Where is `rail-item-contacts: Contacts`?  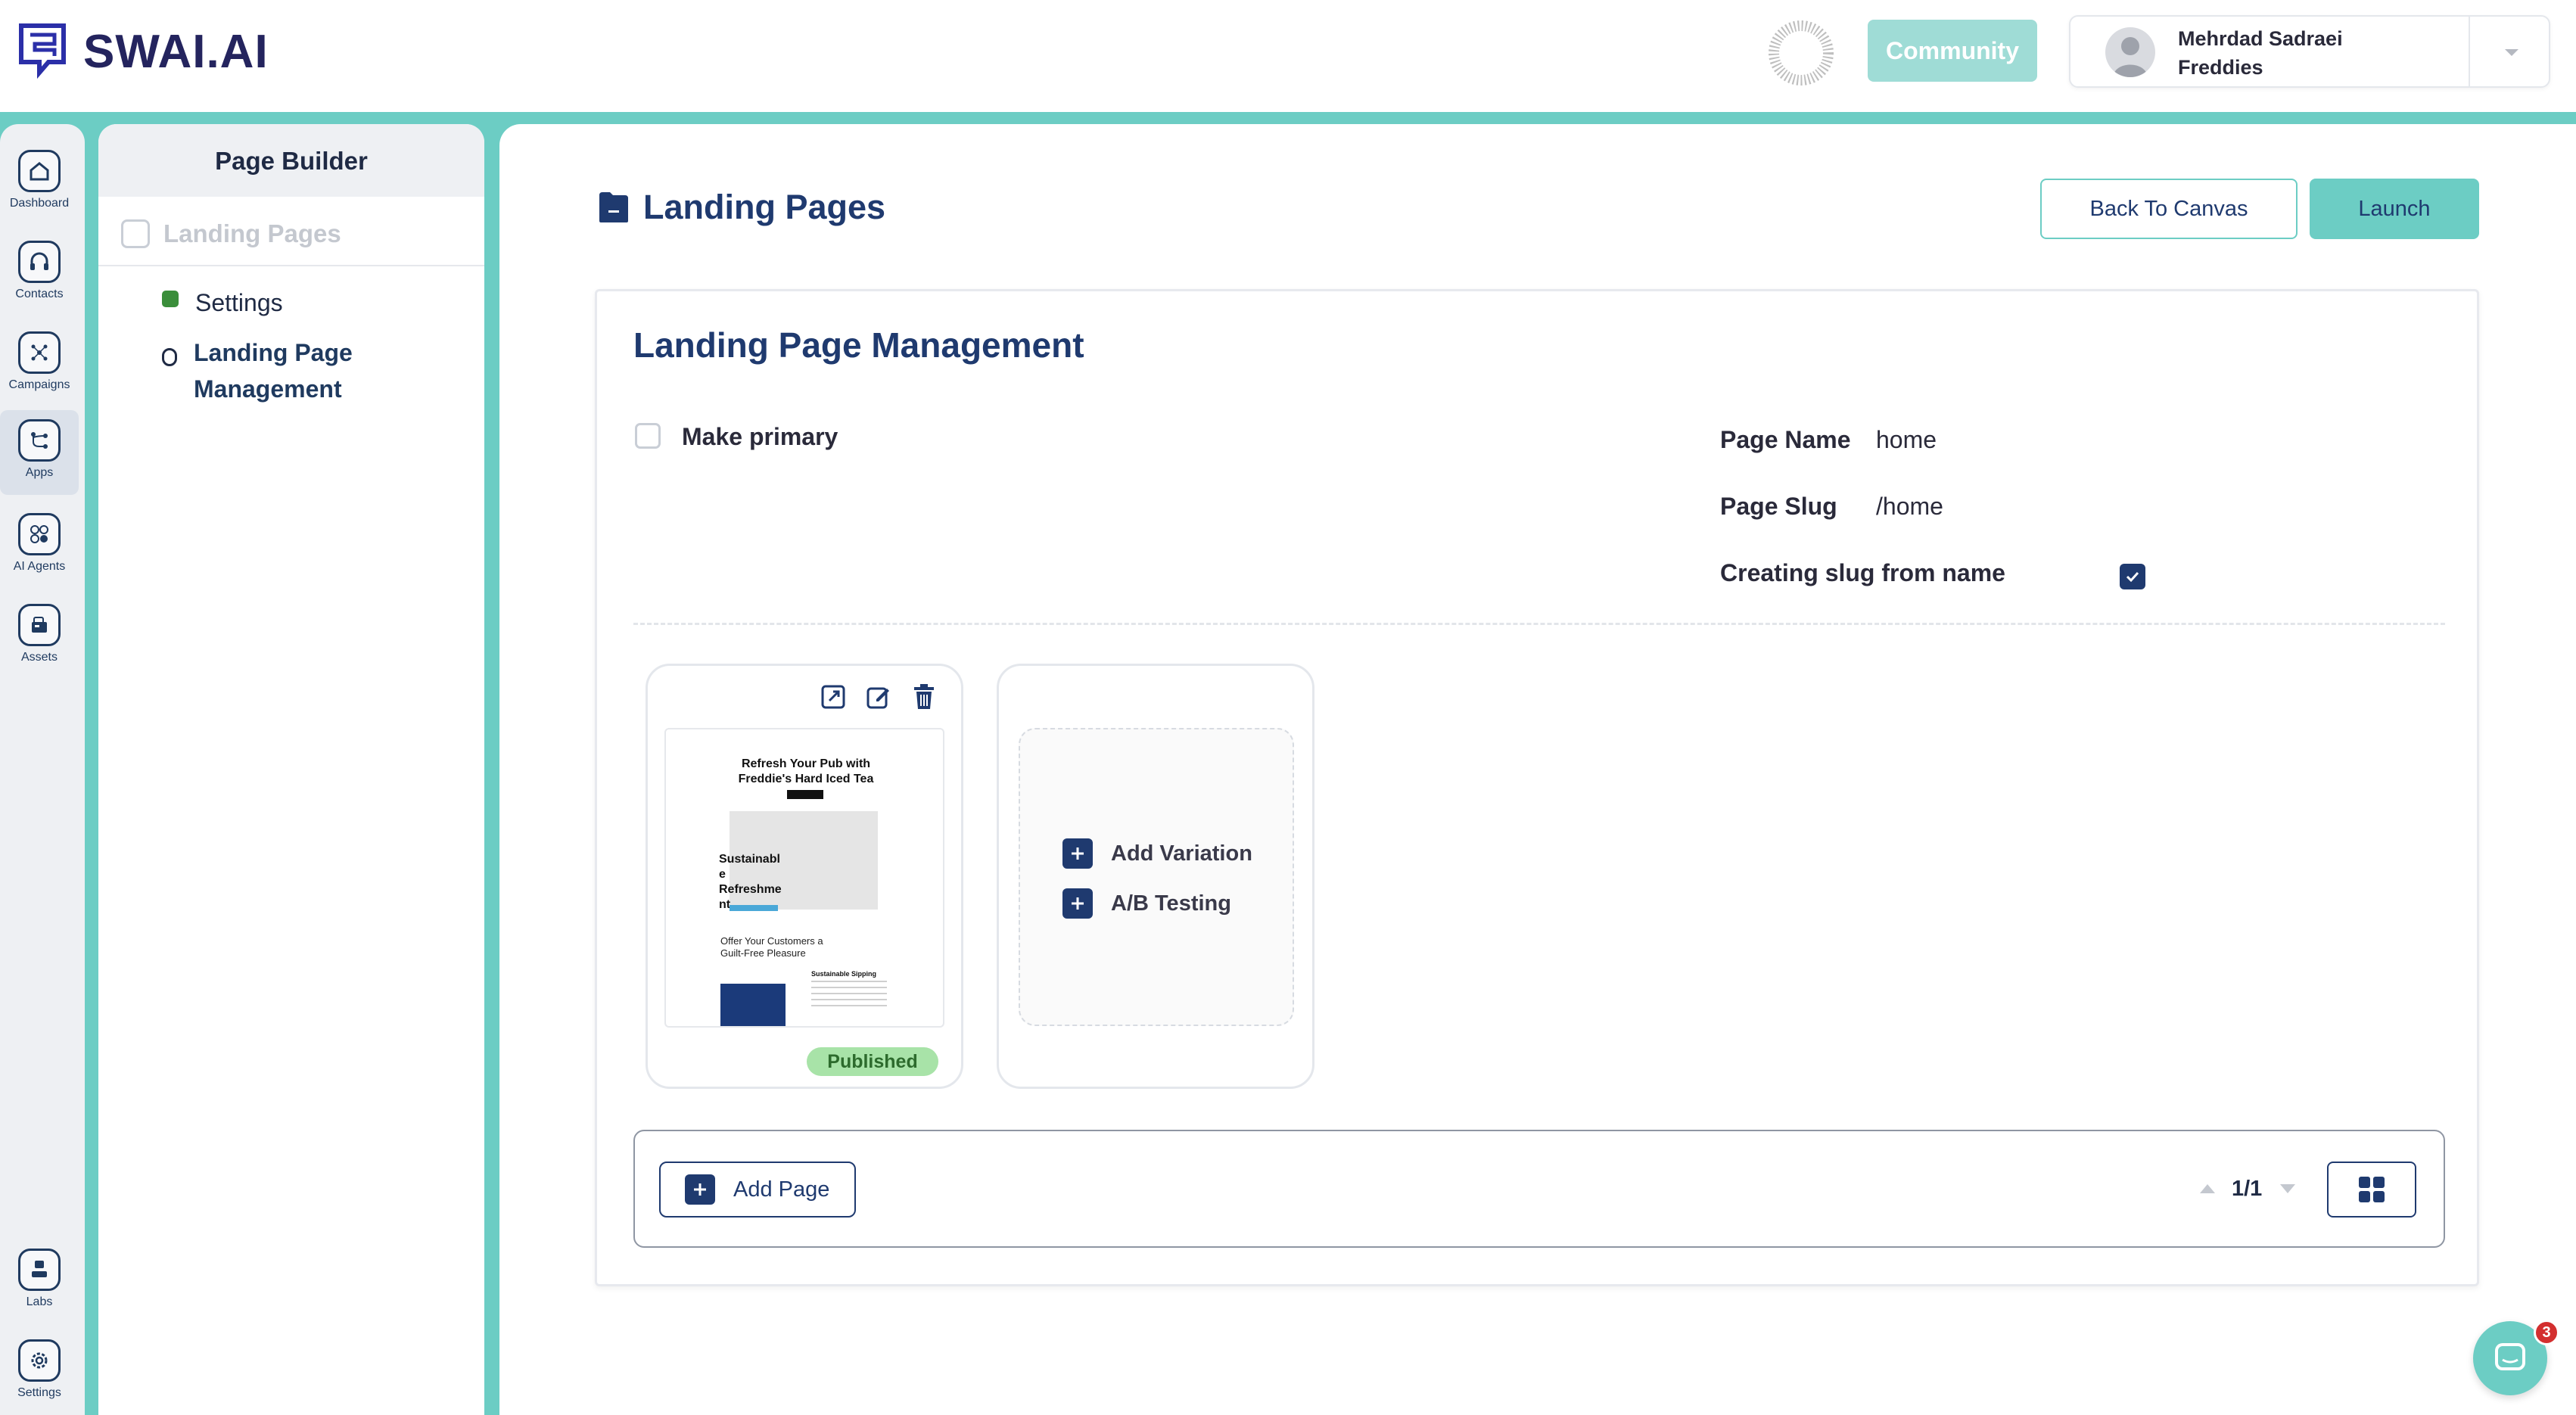 rail-item-contacts: Contacts is located at coordinates (39, 274).